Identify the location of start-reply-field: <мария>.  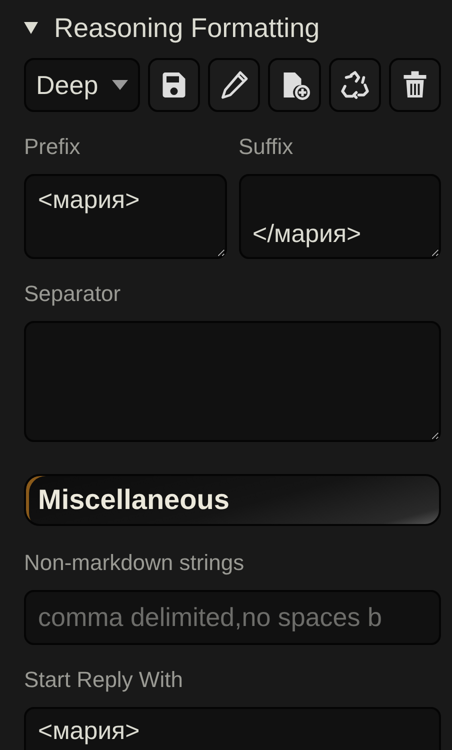
(232, 728).